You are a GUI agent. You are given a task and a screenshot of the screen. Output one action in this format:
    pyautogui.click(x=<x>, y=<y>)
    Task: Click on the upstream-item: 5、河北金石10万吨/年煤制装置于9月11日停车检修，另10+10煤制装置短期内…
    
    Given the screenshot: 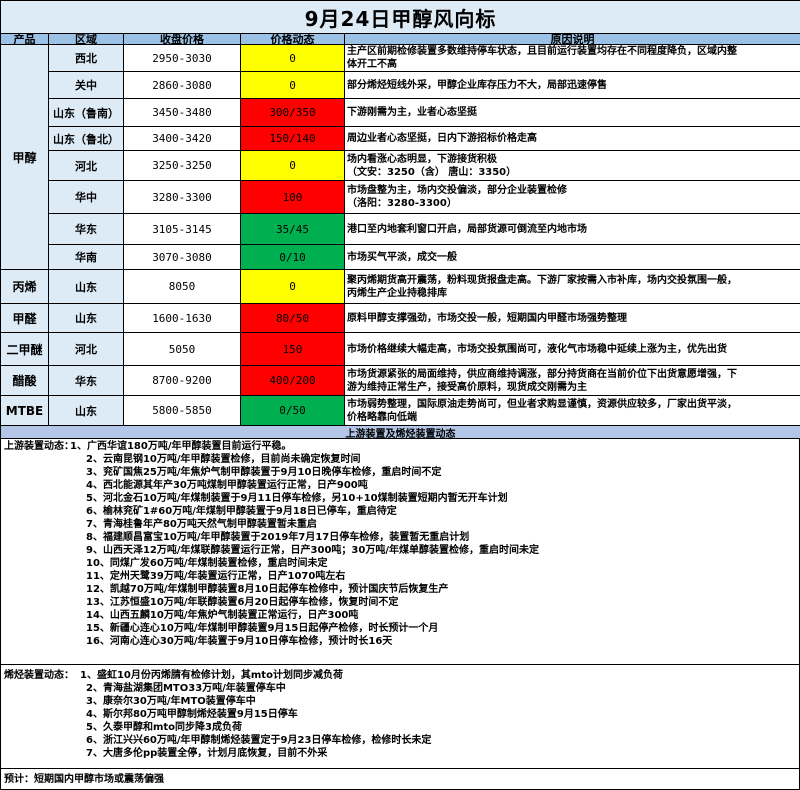 What is the action you would take?
    pyautogui.click(x=297, y=498)
    